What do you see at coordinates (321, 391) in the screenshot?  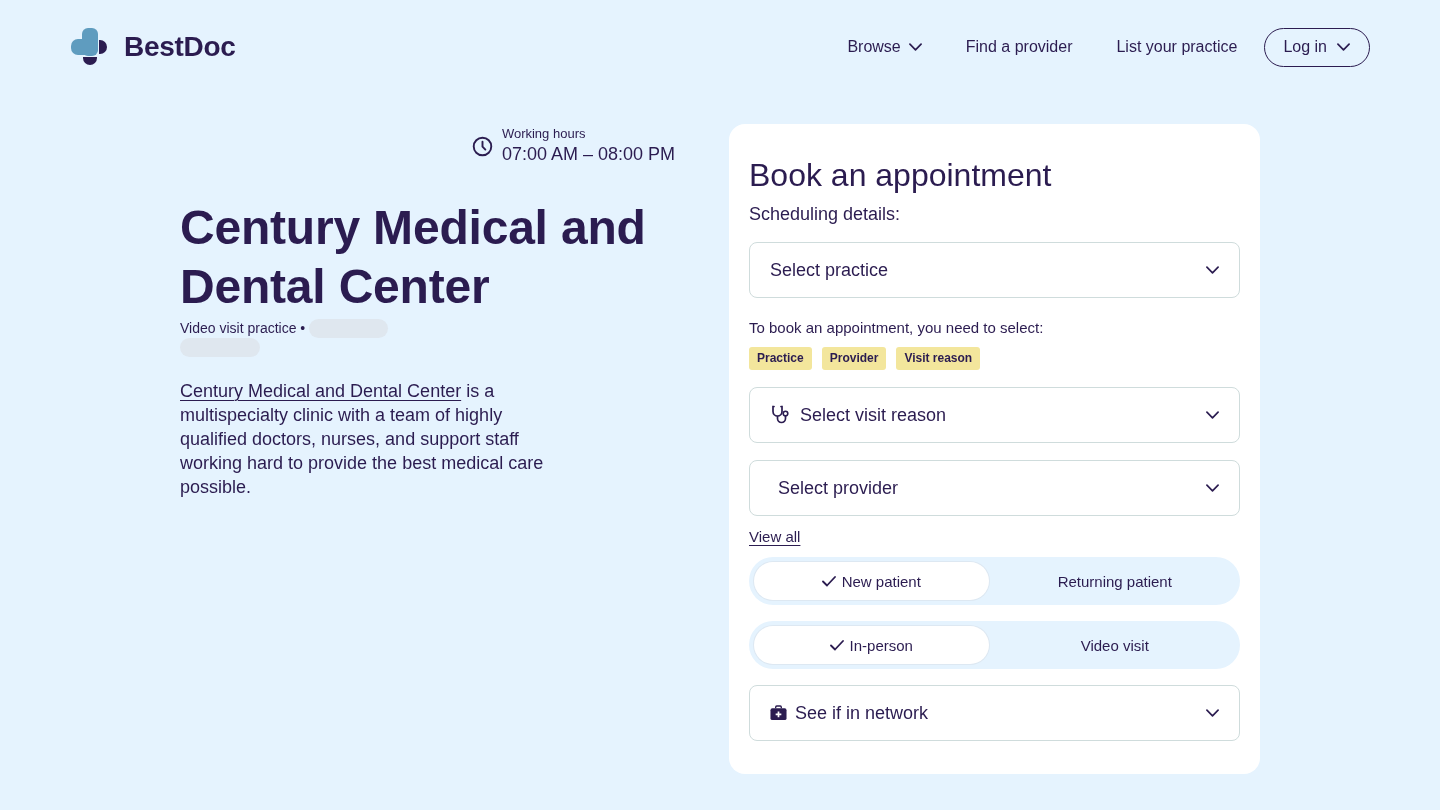 I see `practice-link: Century Medical and Dental Center` at bounding box center [321, 391].